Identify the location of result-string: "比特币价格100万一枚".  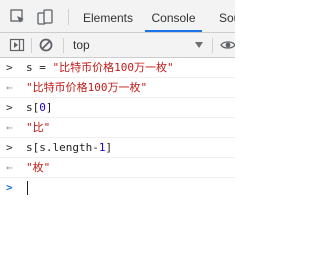
(87, 87).